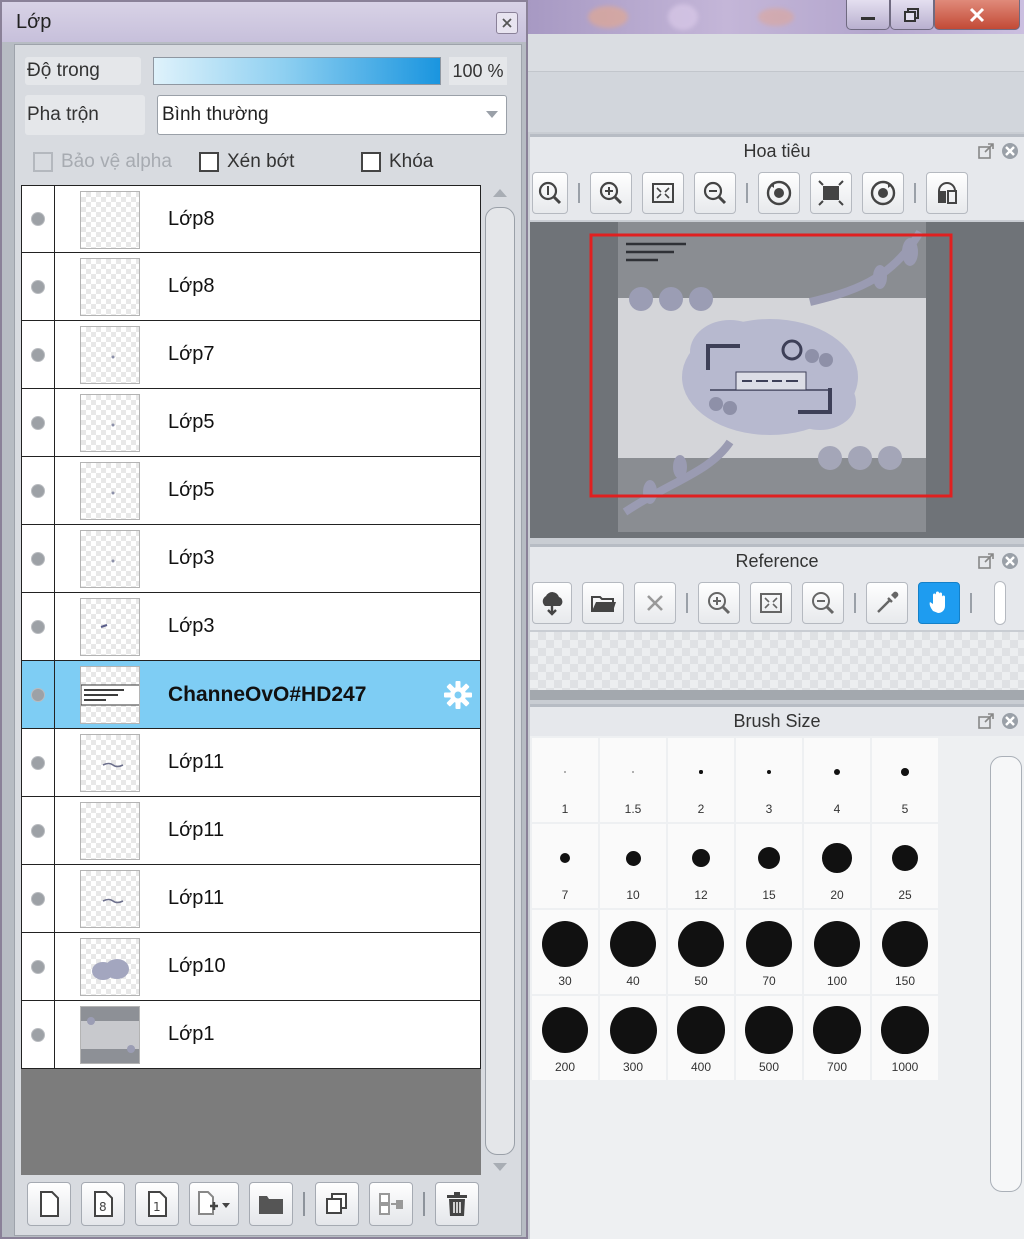 This screenshot has height=1239, width=1024. What do you see at coordinates (837, 866) in the screenshot?
I see `brush-size-option: 20` at bounding box center [837, 866].